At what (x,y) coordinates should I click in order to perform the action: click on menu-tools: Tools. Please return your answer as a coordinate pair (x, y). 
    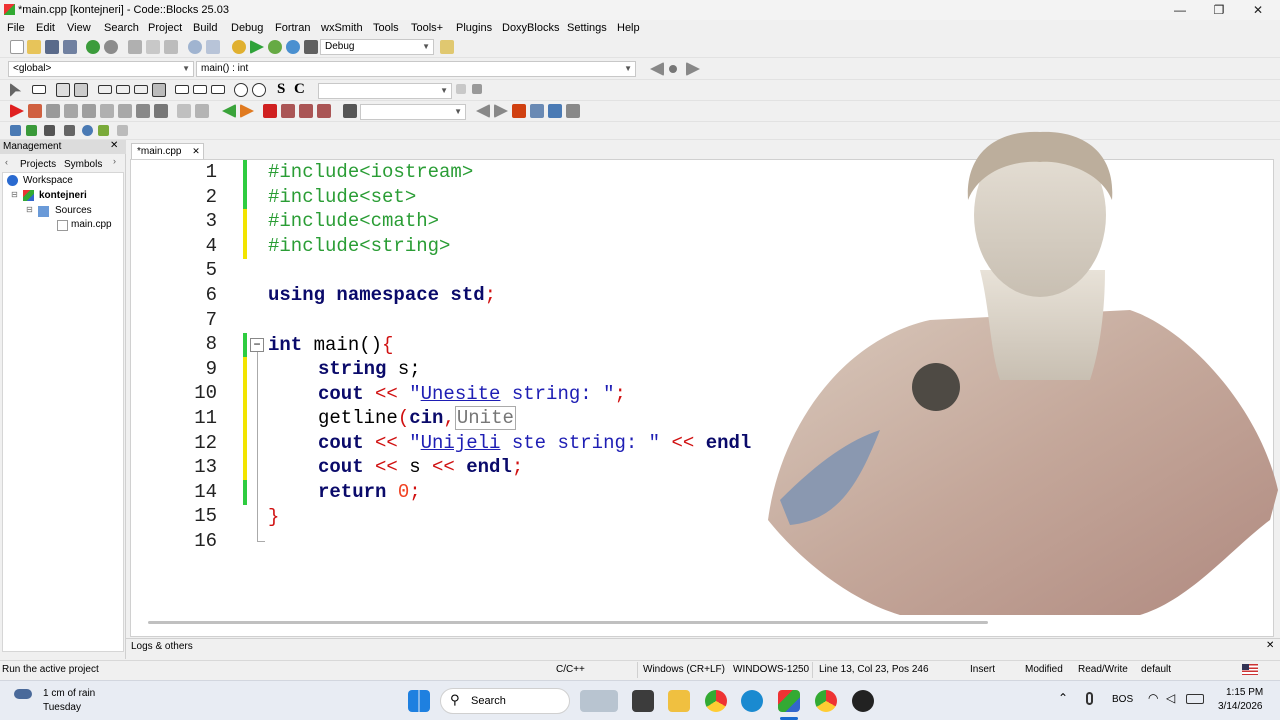
    Looking at the image, I should click on (386, 28).